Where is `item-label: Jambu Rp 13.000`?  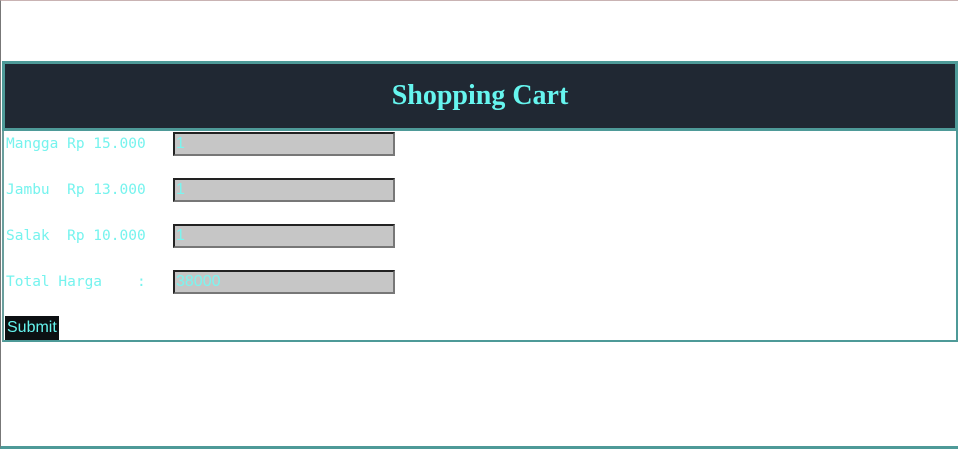 item-label: Jambu Rp 13.000 is located at coordinates (76, 190).